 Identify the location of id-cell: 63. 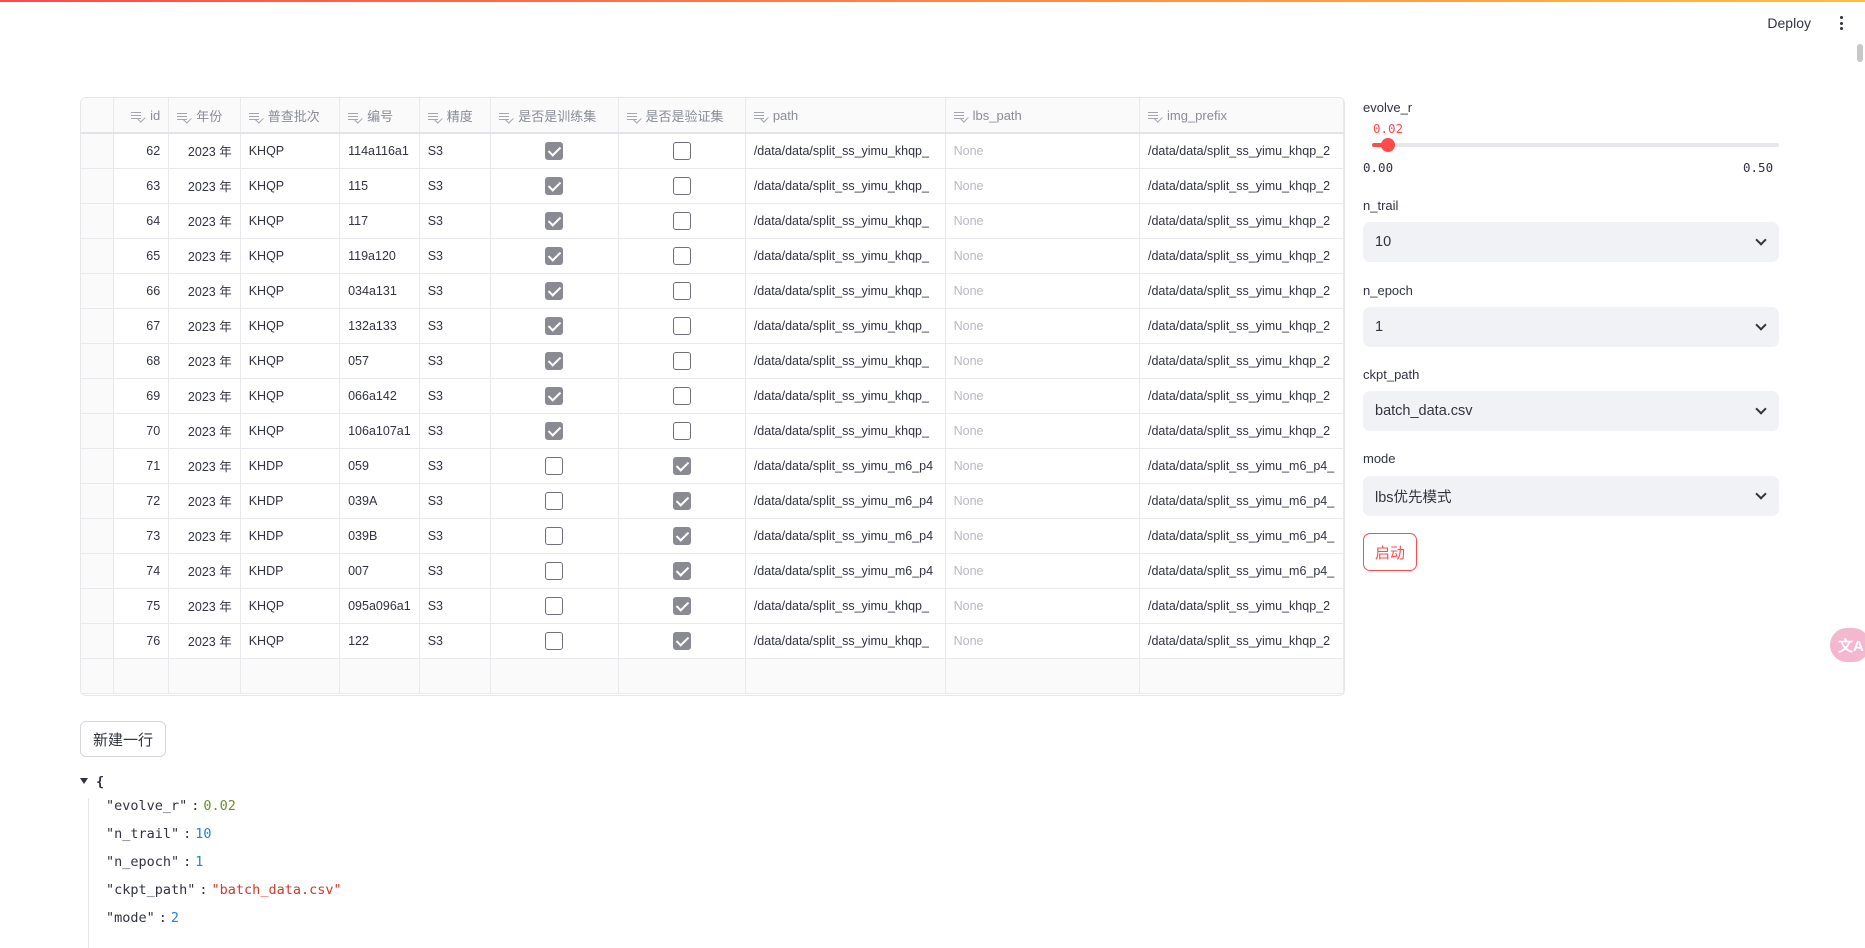
(141, 186).